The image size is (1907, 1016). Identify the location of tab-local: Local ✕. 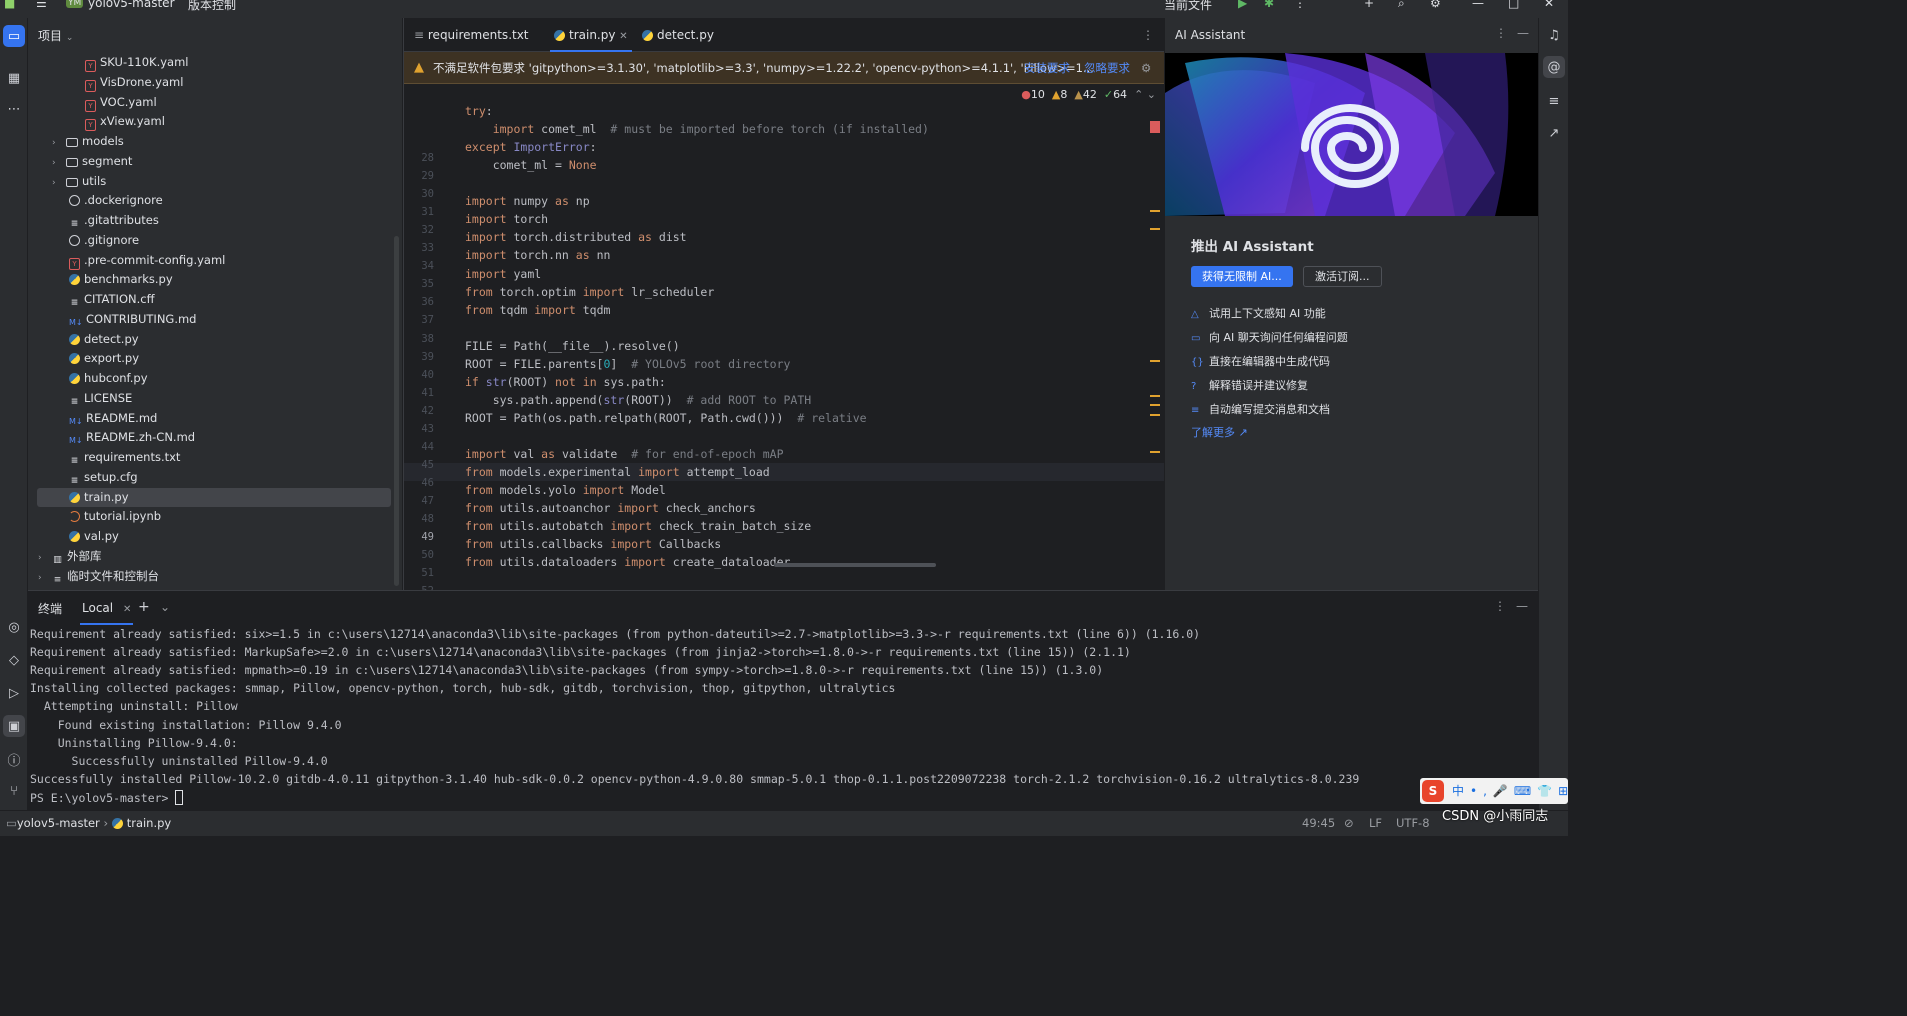
(107, 608).